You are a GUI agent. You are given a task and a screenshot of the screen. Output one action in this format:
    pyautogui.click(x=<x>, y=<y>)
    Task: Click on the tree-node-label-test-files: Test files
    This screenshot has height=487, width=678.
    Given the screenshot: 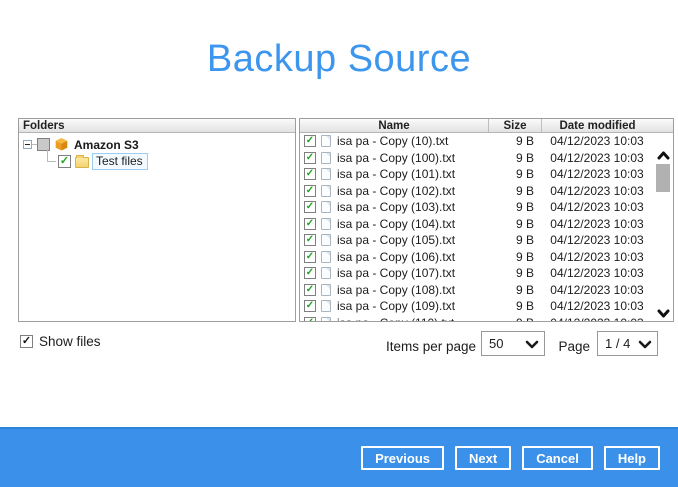 What is the action you would take?
    pyautogui.click(x=120, y=161)
    